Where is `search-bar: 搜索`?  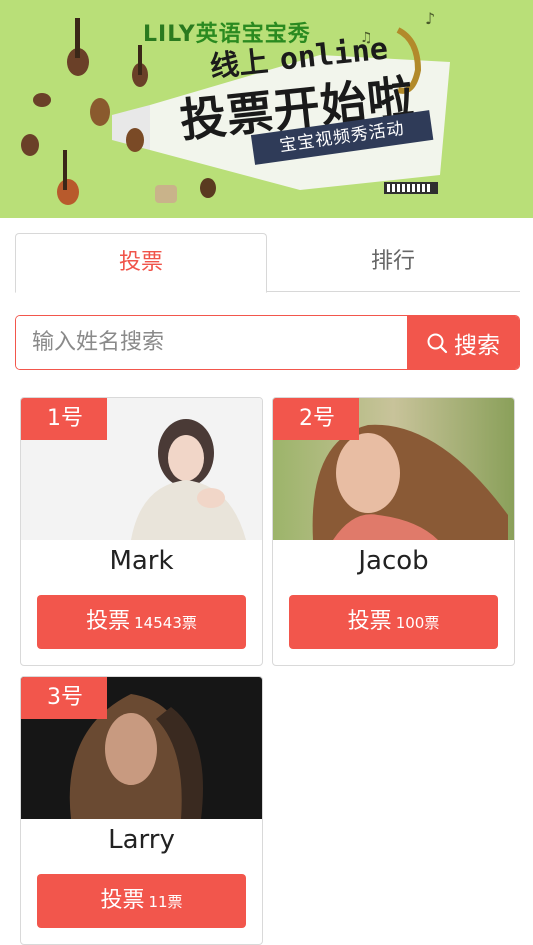
search-bar: 搜索 is located at coordinates (267, 342).